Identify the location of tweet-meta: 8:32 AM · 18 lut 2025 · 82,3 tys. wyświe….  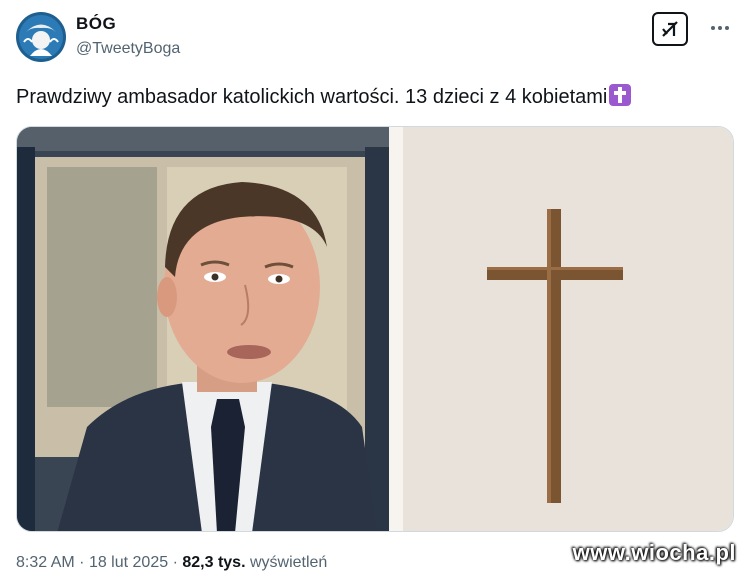
(171, 563).